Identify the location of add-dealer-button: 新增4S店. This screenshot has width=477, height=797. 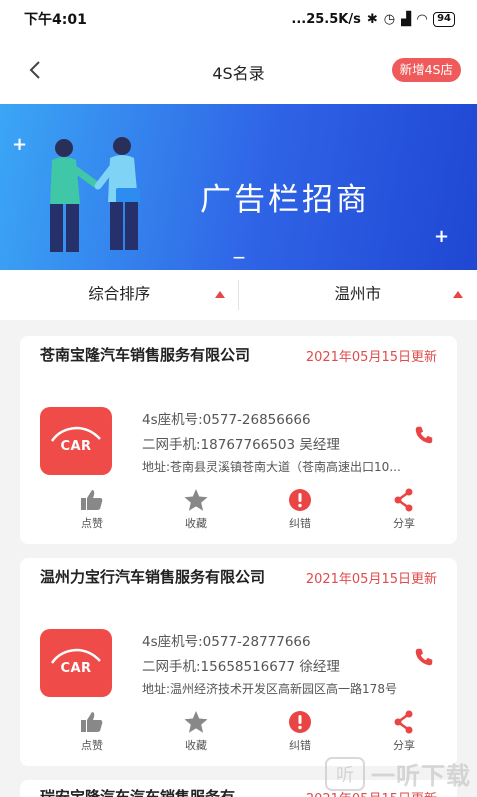
(426, 70).